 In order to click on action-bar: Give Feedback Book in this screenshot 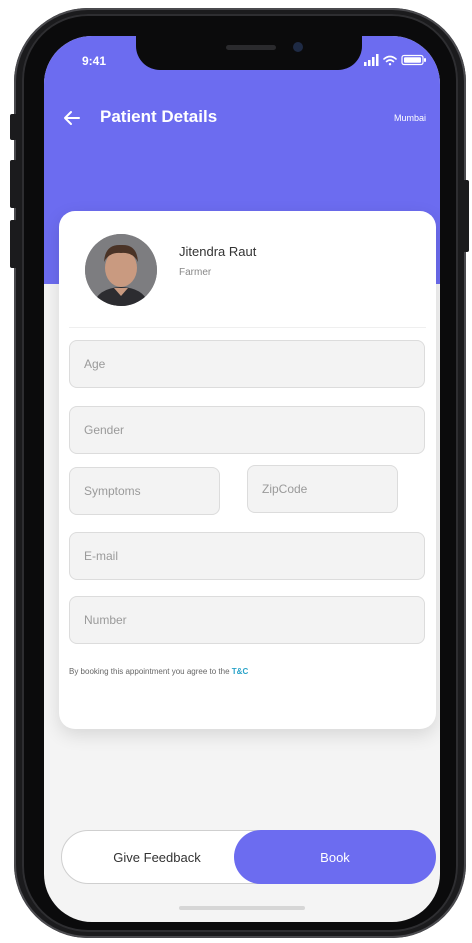, I will do `click(248, 857)`.